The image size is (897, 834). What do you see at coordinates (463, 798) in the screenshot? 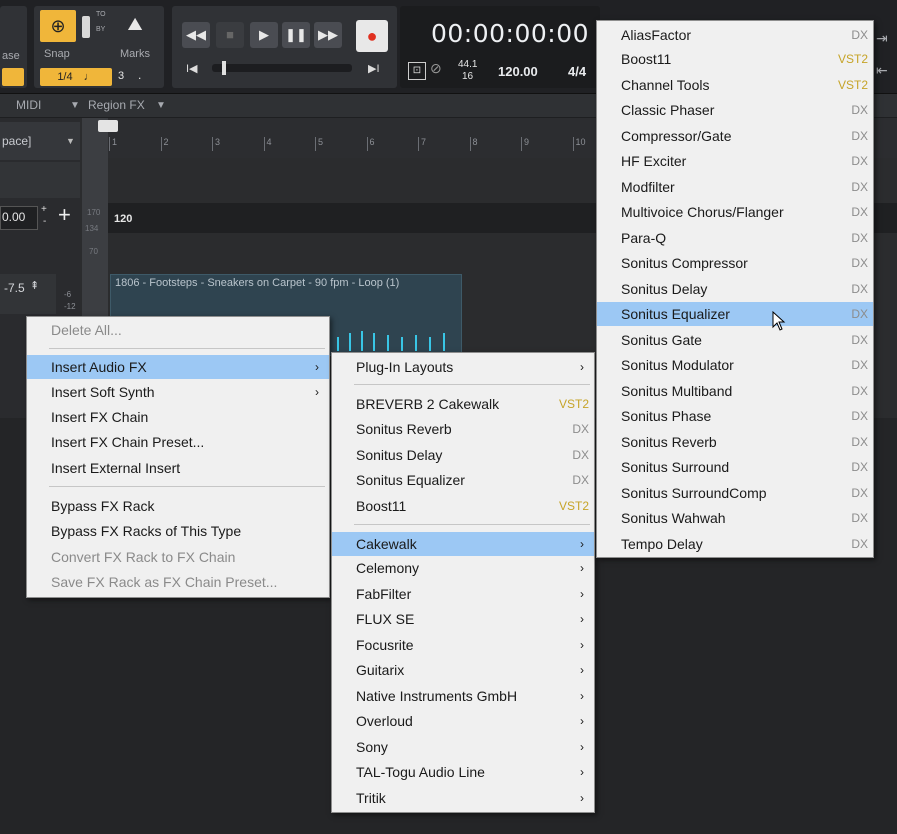
I see `menu-item-tritik: Tritik ›` at bounding box center [463, 798].